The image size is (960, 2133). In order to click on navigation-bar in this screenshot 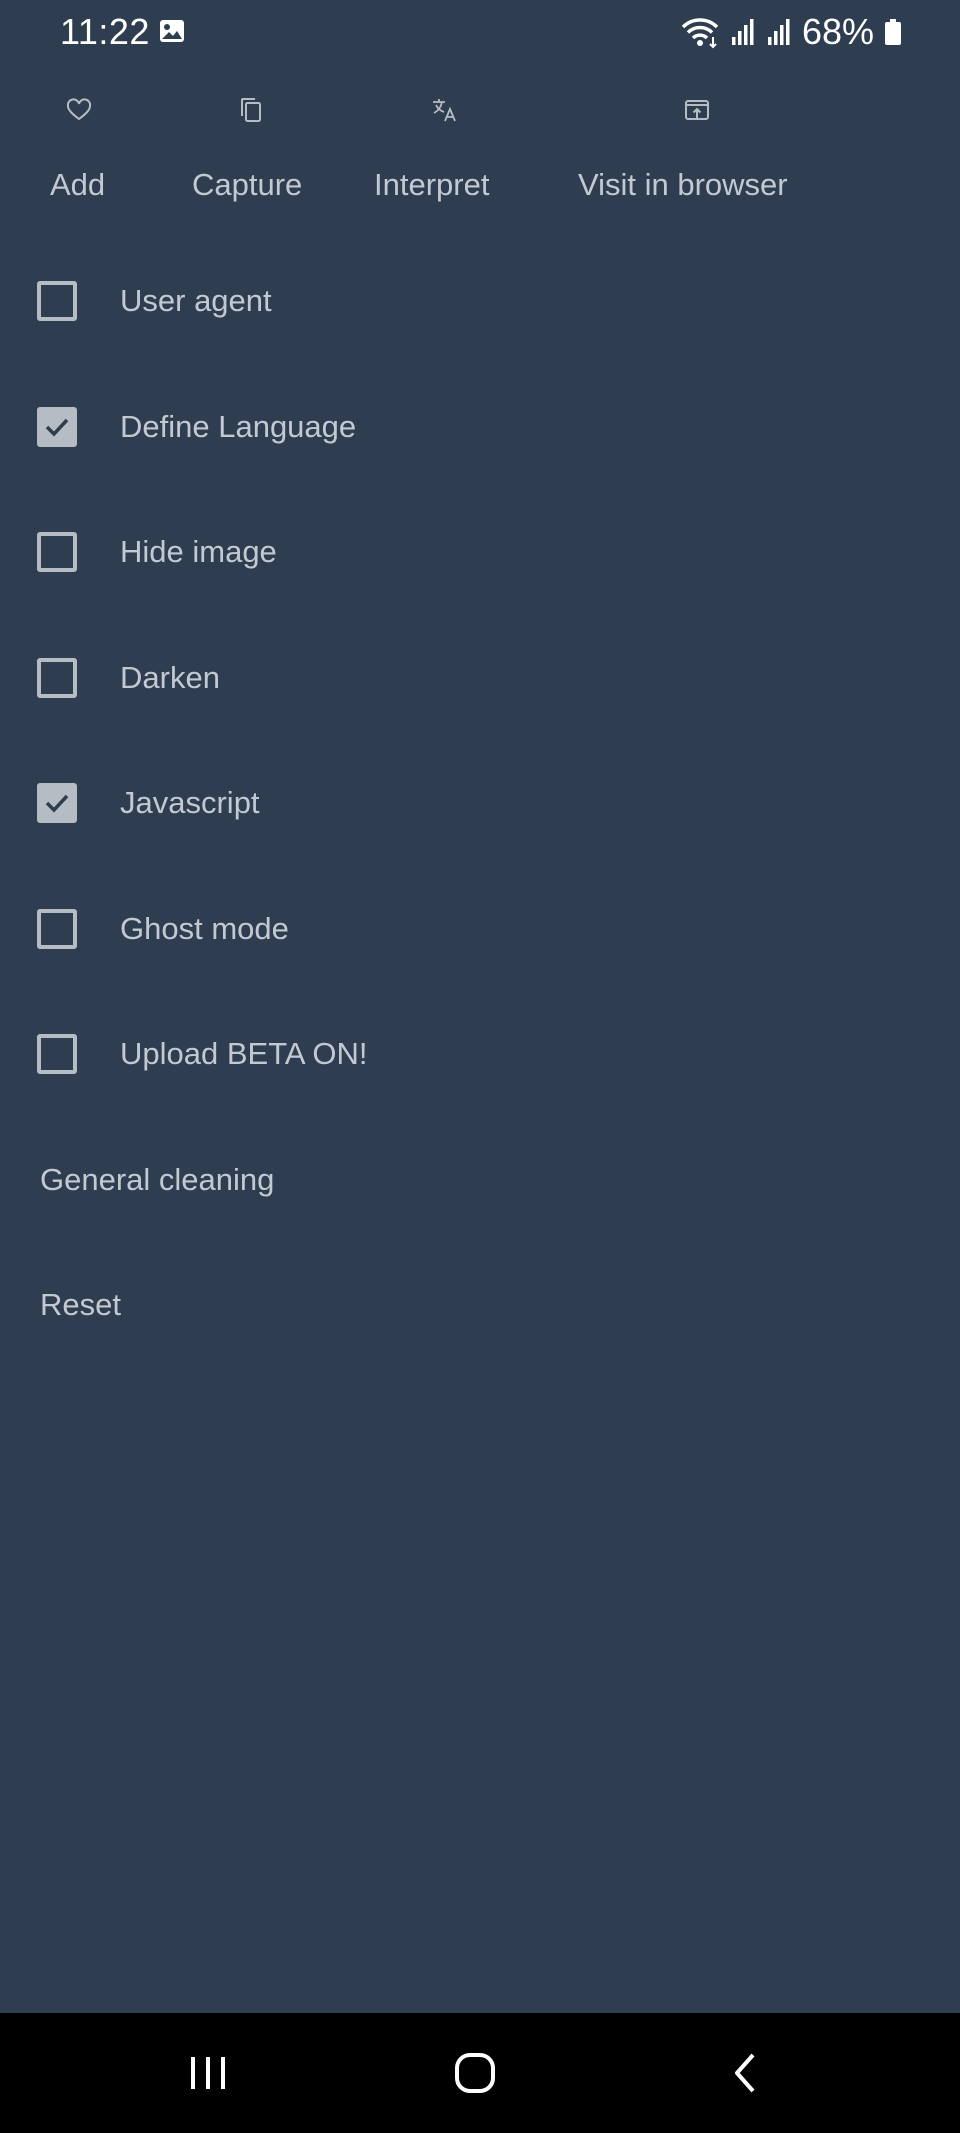, I will do `click(480, 2073)`.